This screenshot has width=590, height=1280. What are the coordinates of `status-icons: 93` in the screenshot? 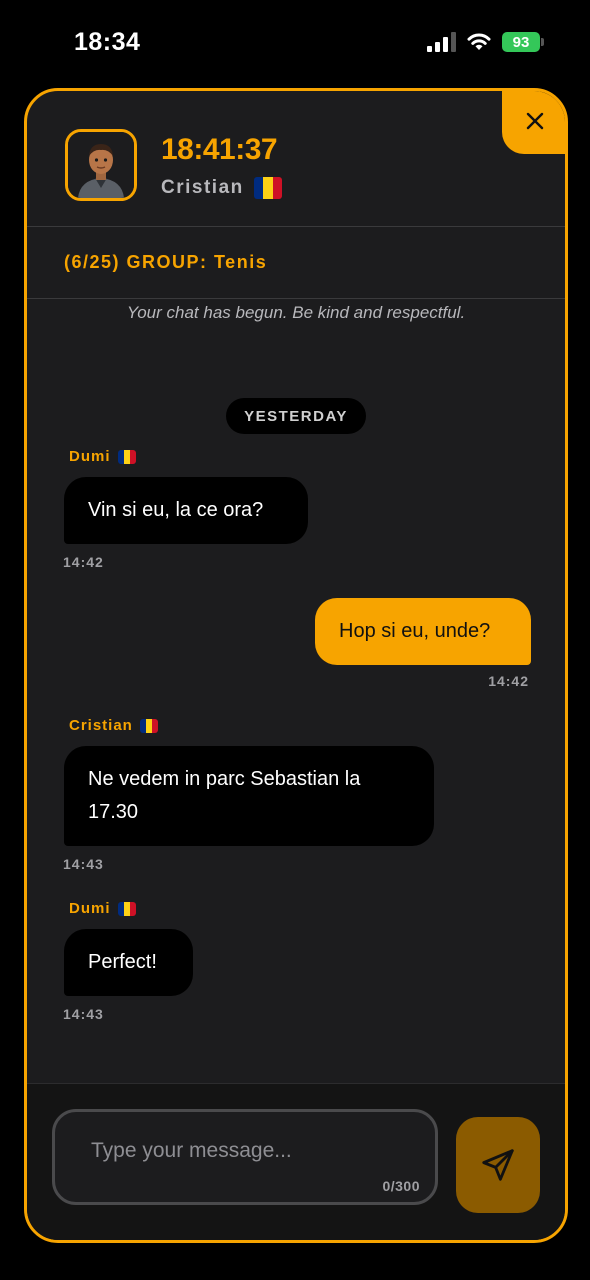 It's located at (485, 42).